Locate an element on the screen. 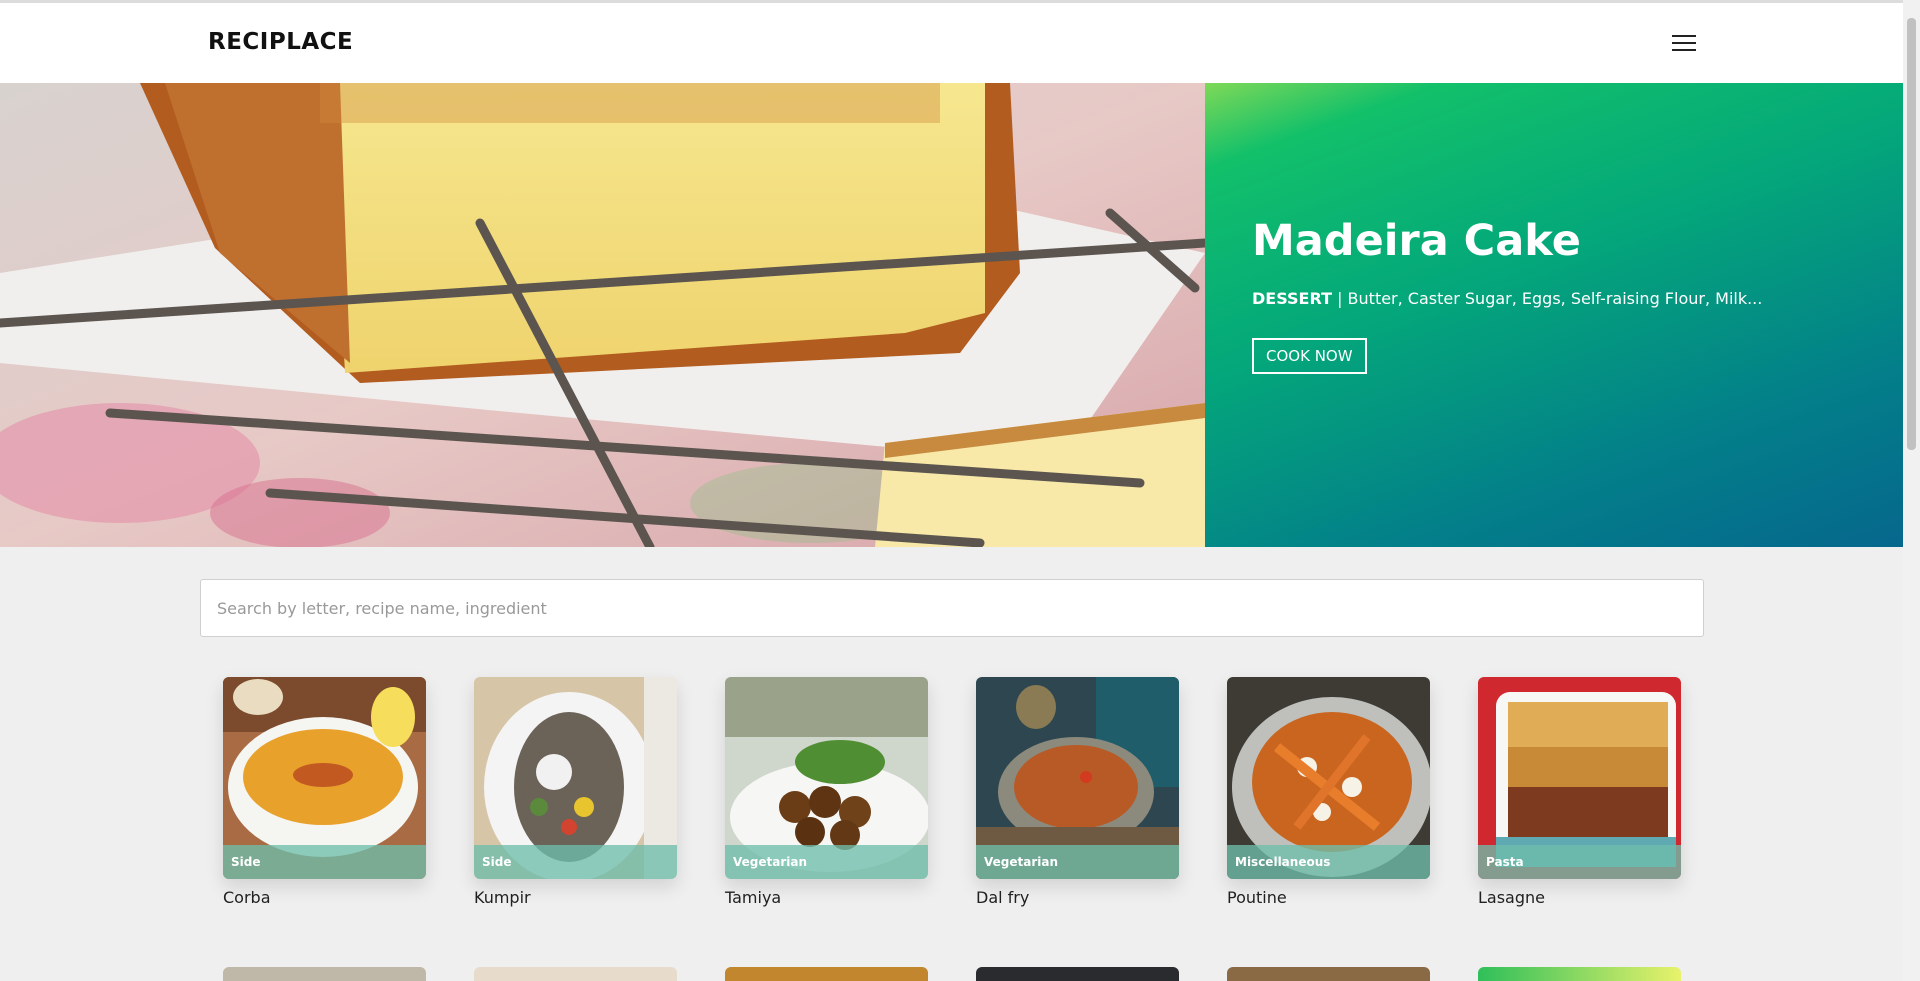 This screenshot has width=1920, height=981. navbar: RECIPLACE is located at coordinates (951, 43).